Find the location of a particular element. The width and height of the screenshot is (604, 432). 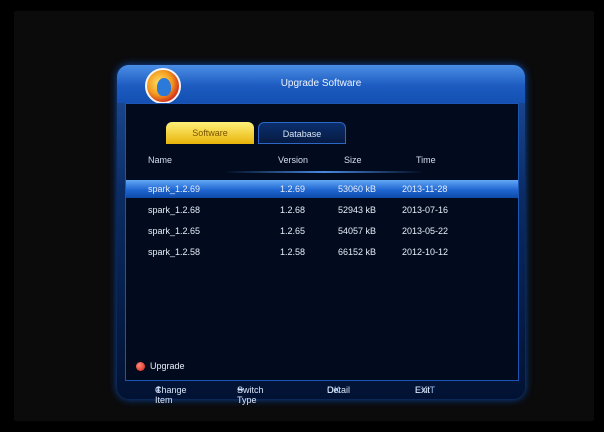

row-size: 66152 kB is located at coordinates (357, 252).